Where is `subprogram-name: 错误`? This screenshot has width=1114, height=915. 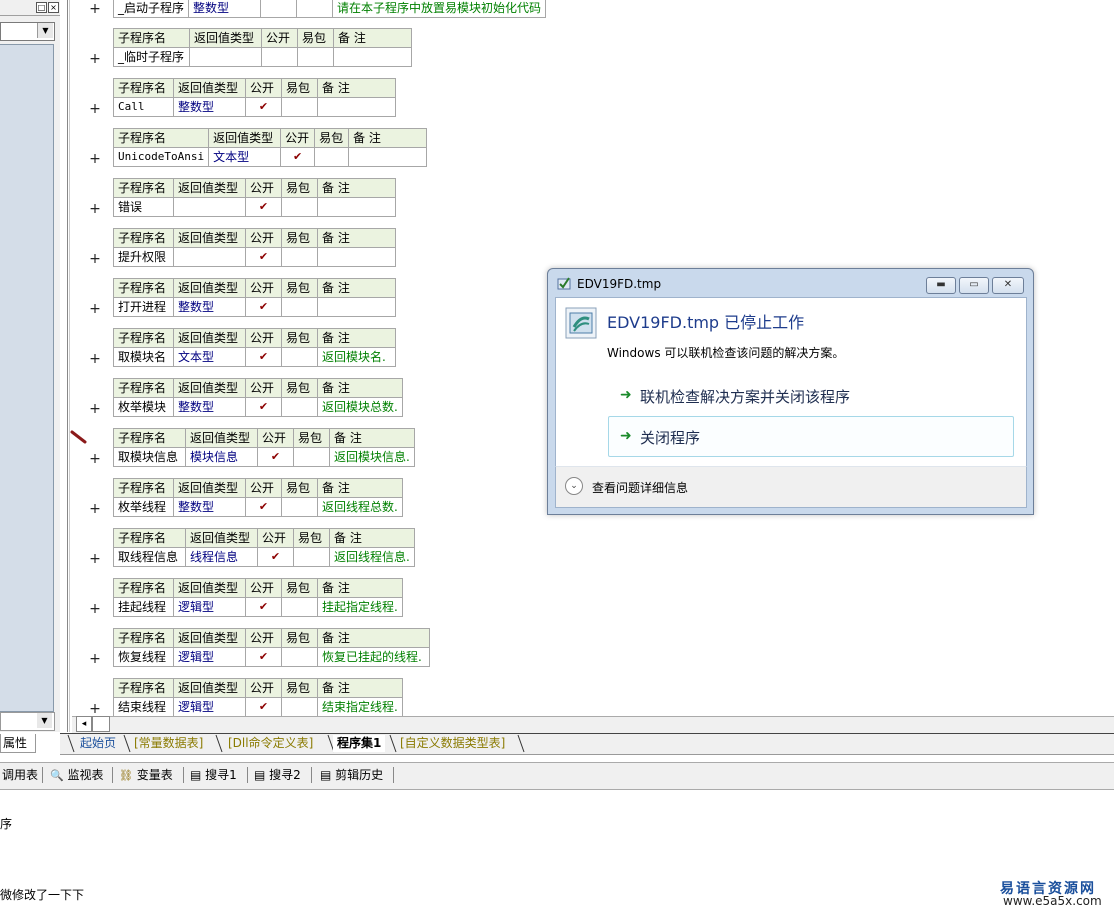 subprogram-name: 错误 is located at coordinates (143, 207).